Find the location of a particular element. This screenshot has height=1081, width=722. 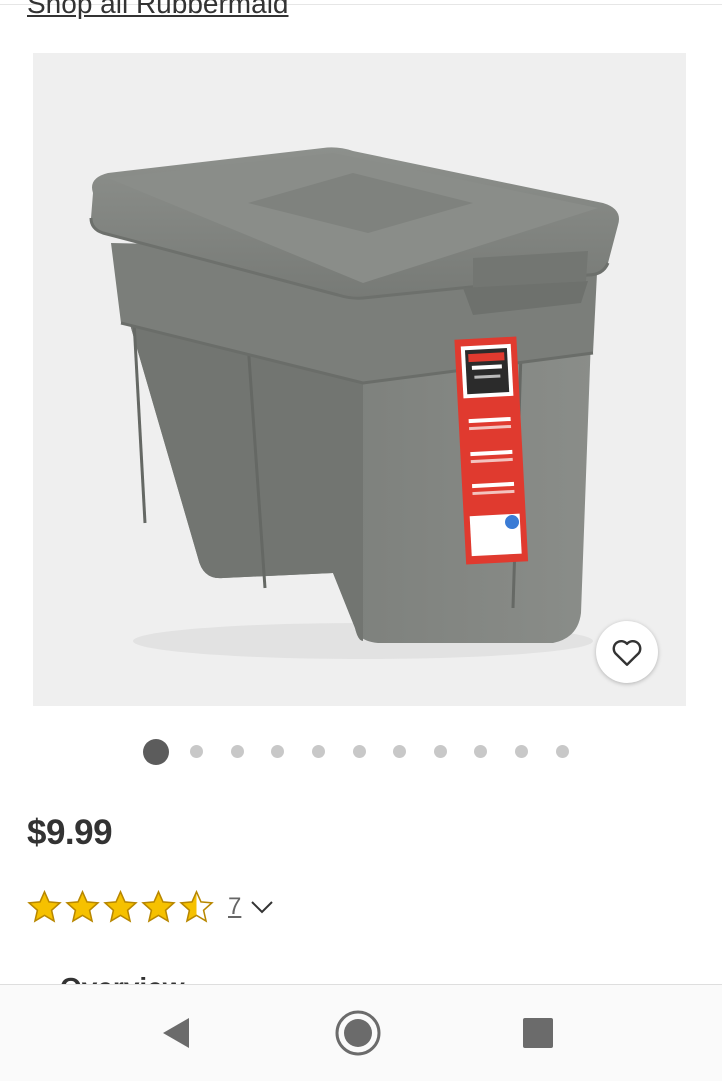

recents-square-icon is located at coordinates (538, 1033).